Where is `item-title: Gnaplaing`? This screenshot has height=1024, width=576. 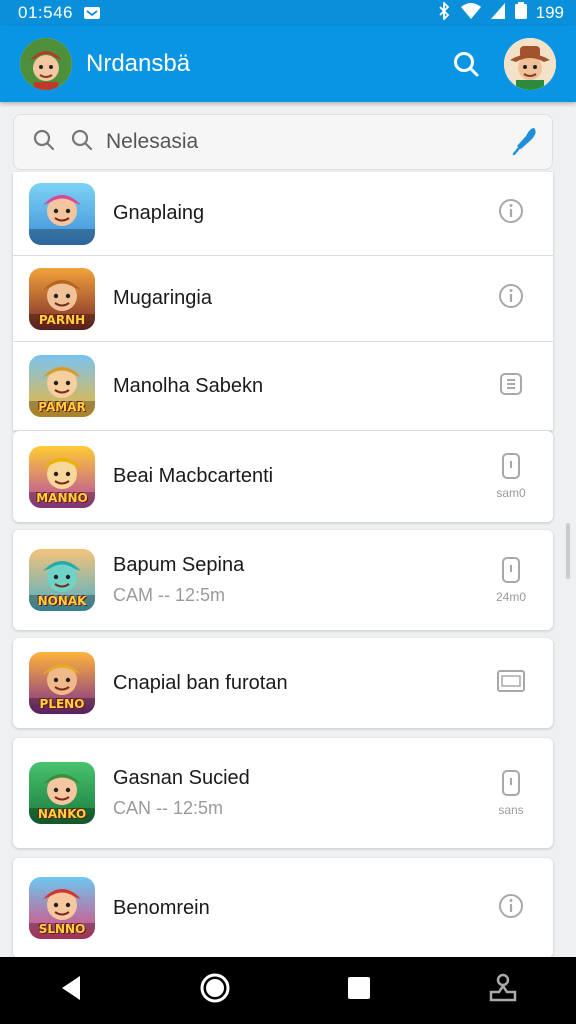
item-title: Gnaplaing is located at coordinates (159, 213).